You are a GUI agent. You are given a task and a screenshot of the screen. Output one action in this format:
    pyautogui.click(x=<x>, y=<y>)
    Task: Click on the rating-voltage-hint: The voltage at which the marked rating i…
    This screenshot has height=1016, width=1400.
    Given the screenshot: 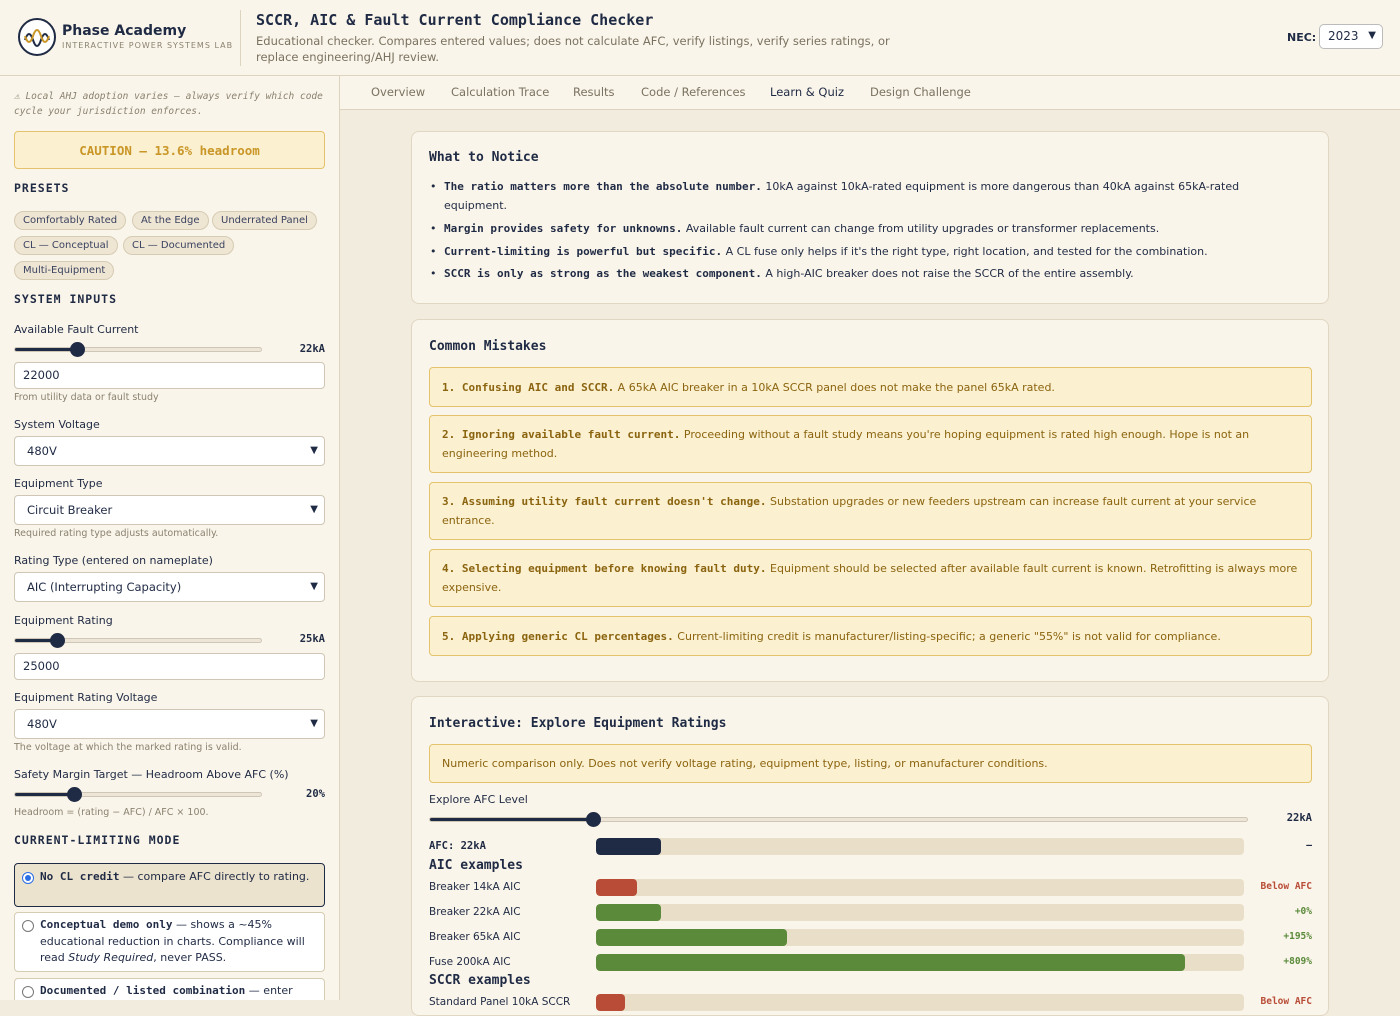 What is the action you would take?
    pyautogui.click(x=128, y=747)
    